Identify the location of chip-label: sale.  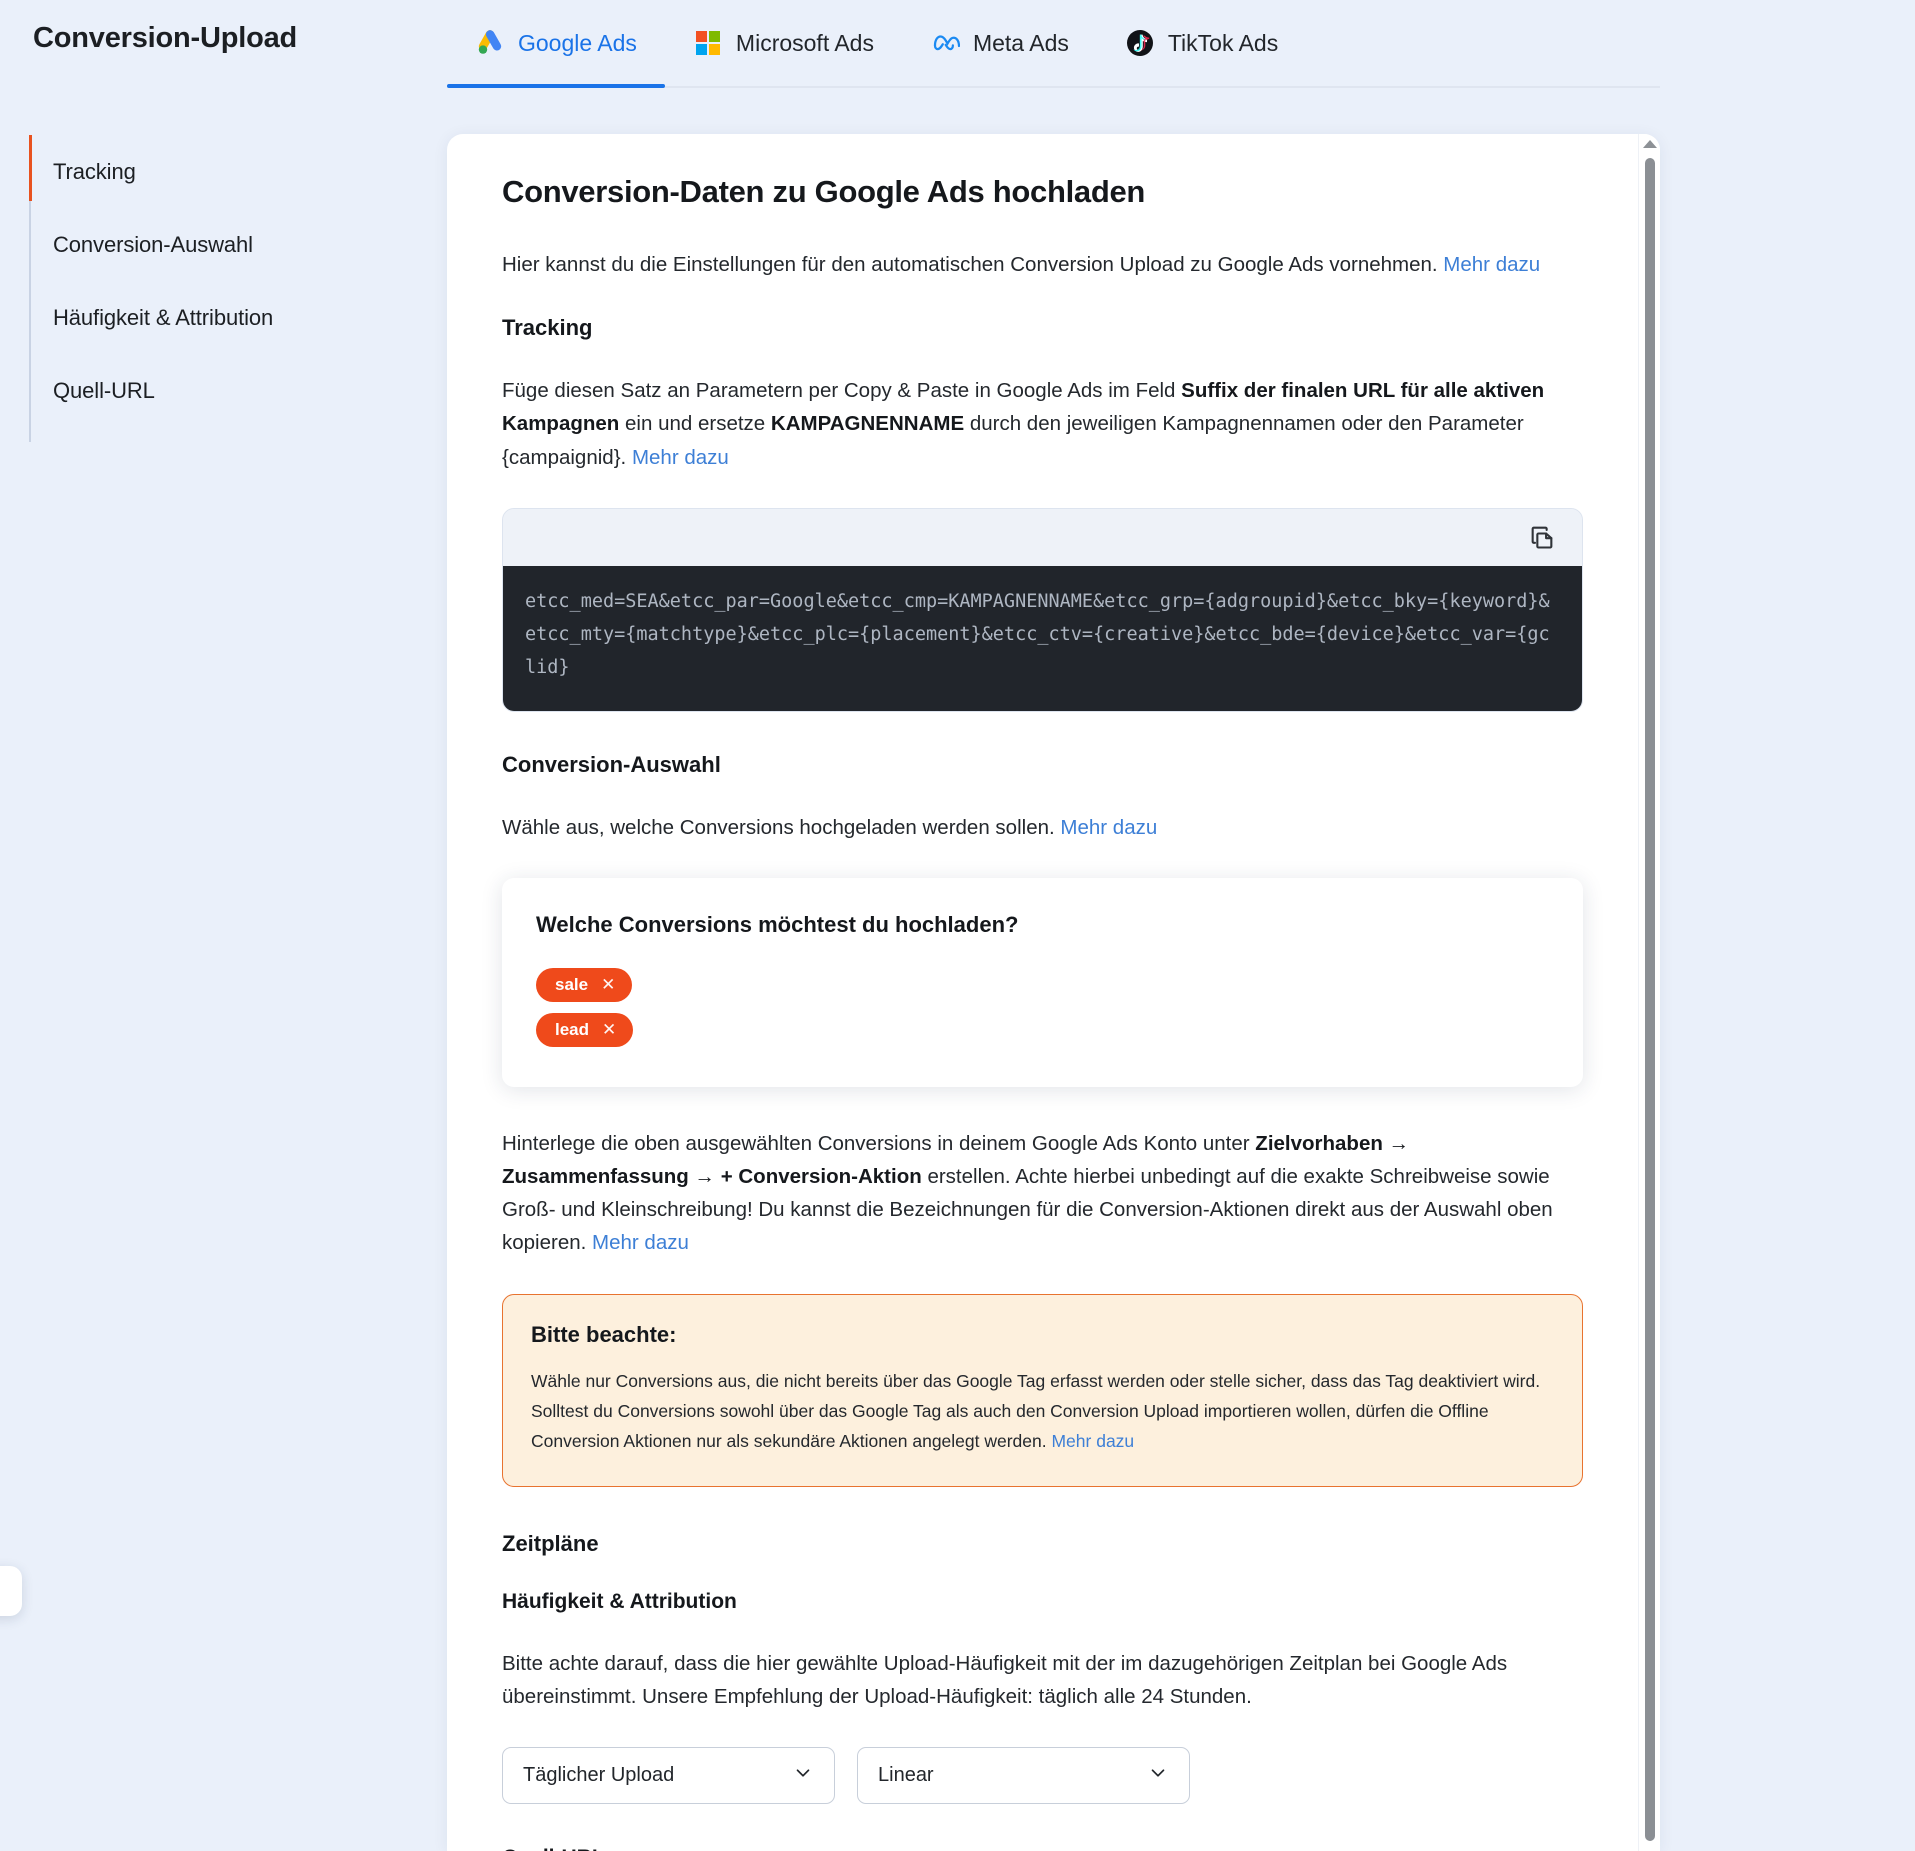
(572, 984).